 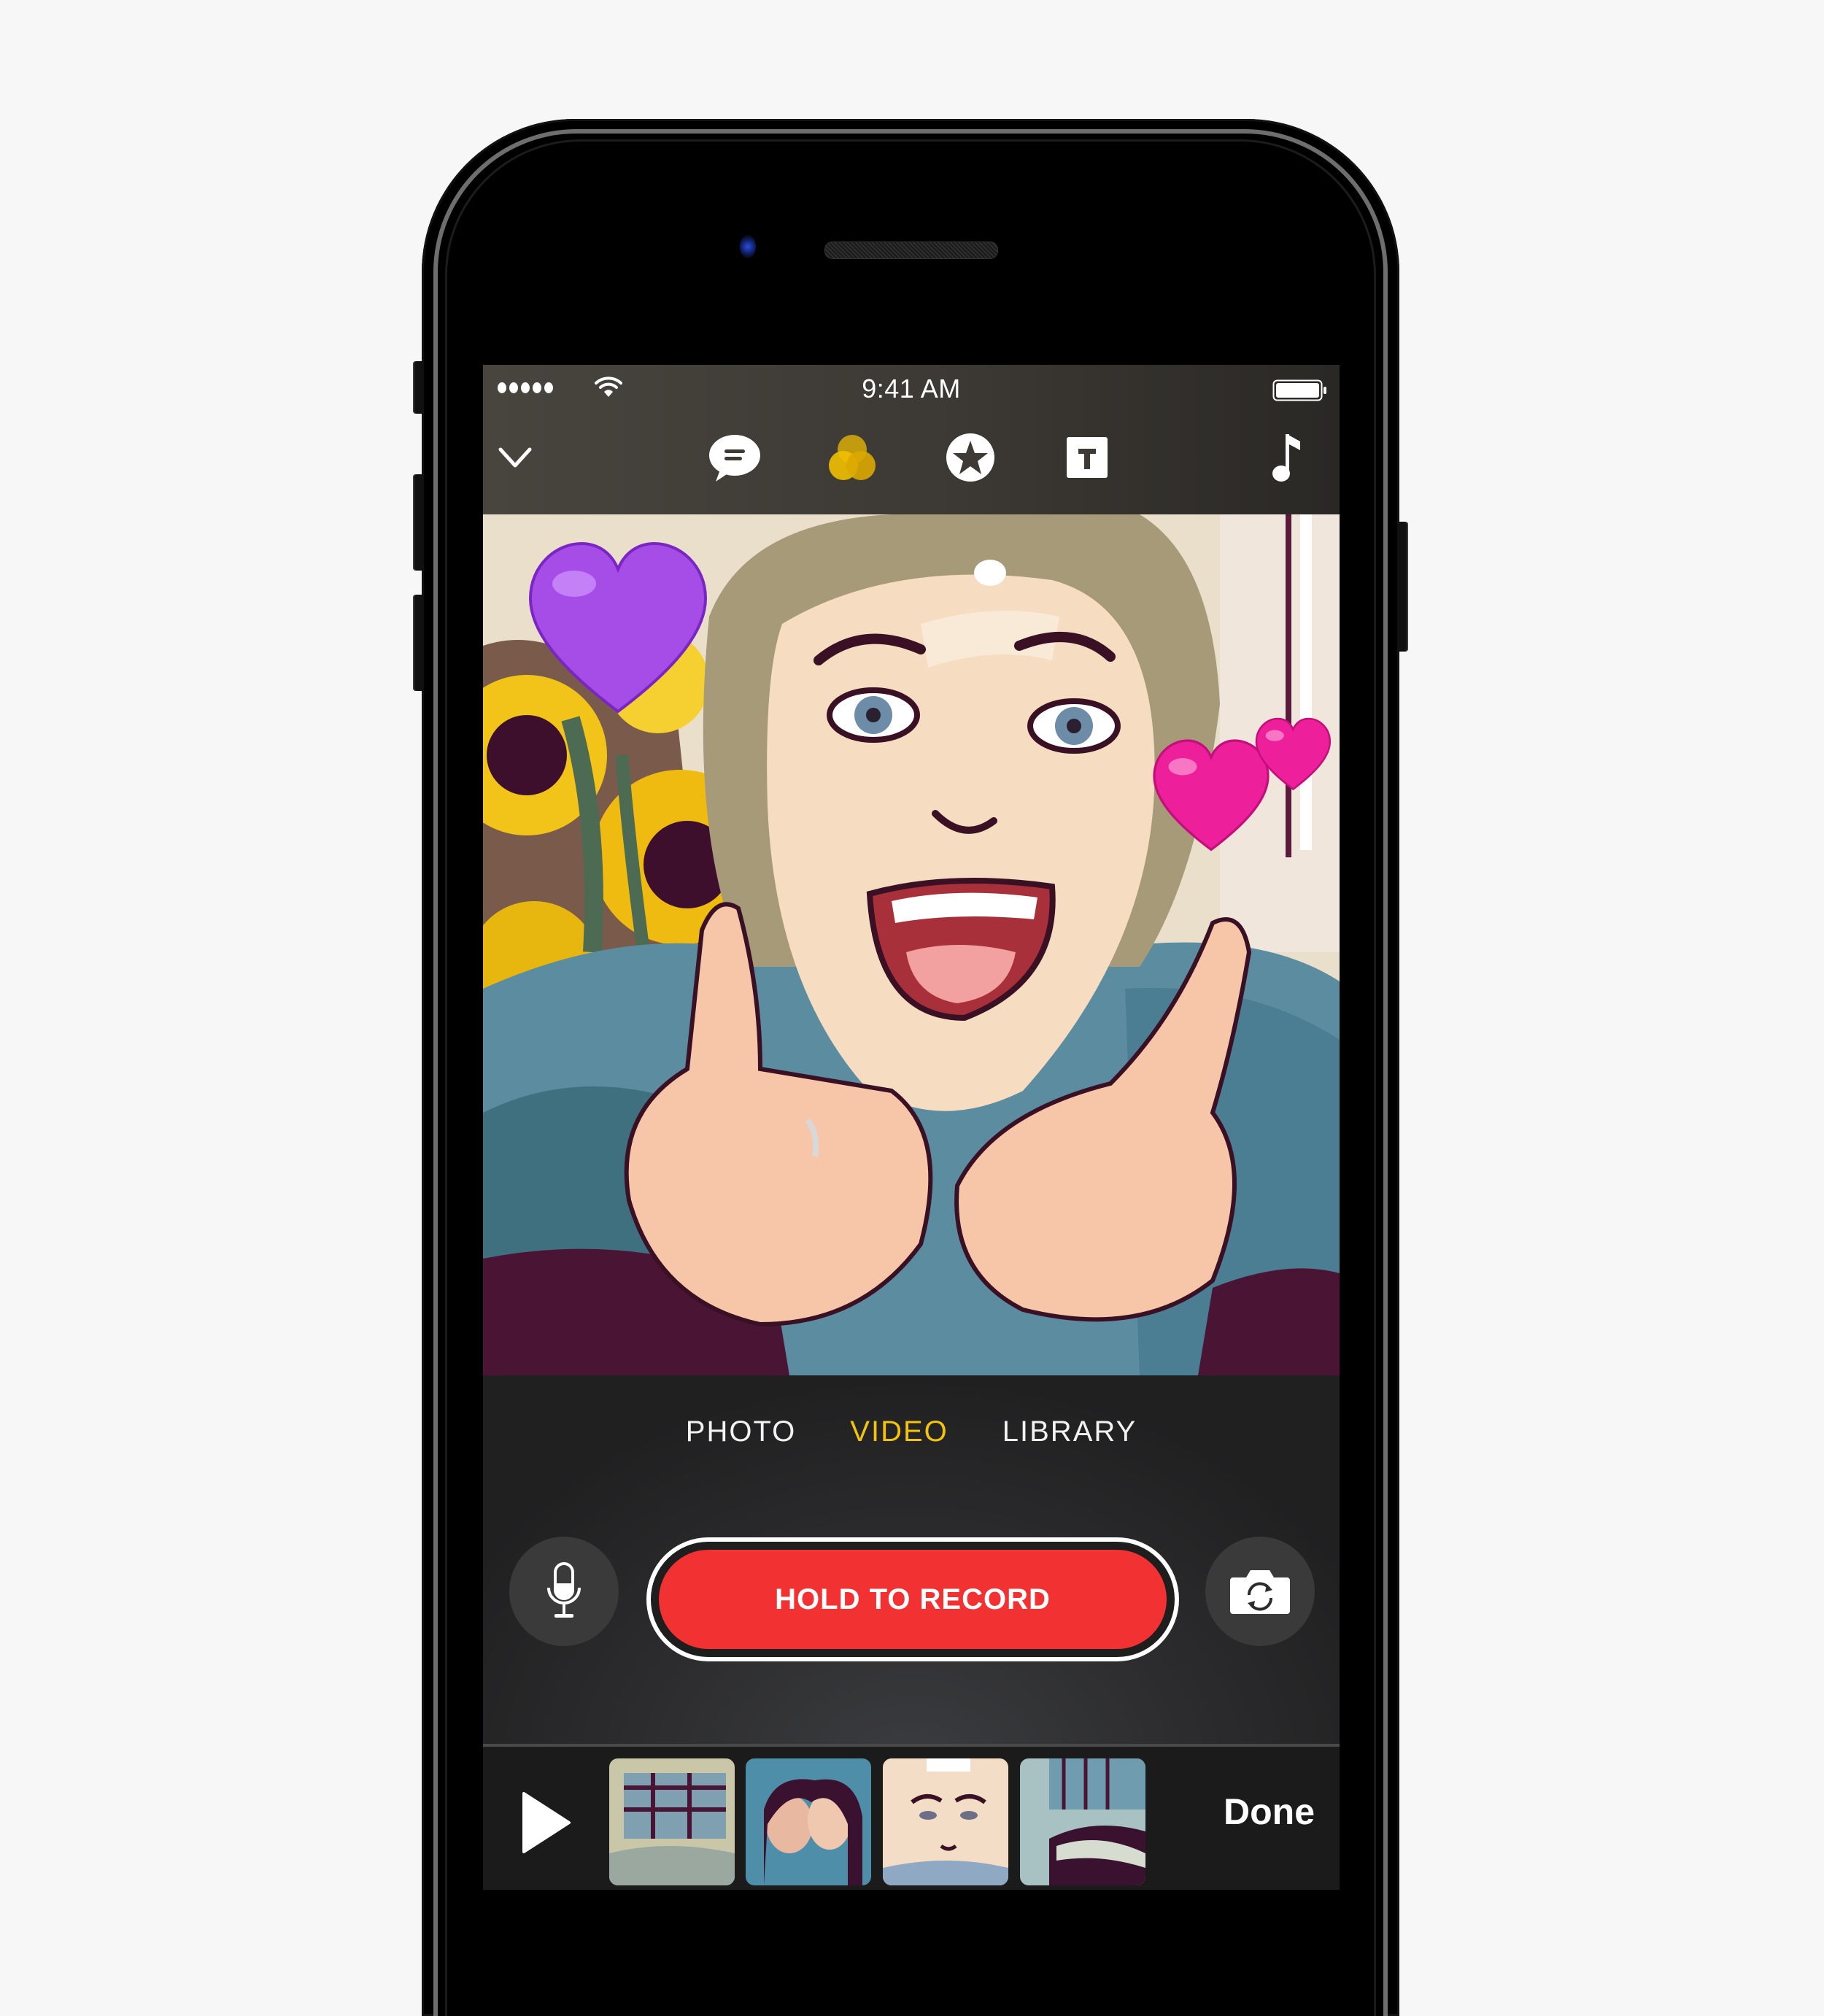 I want to click on record-button-label: HOLD TO RECORD, so click(x=913, y=1599).